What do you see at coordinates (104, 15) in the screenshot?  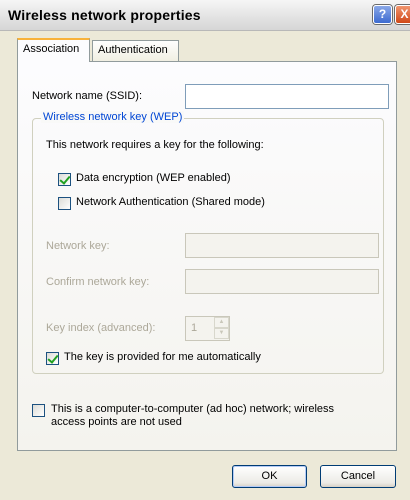 I see `window-title: Wireless network properties` at bounding box center [104, 15].